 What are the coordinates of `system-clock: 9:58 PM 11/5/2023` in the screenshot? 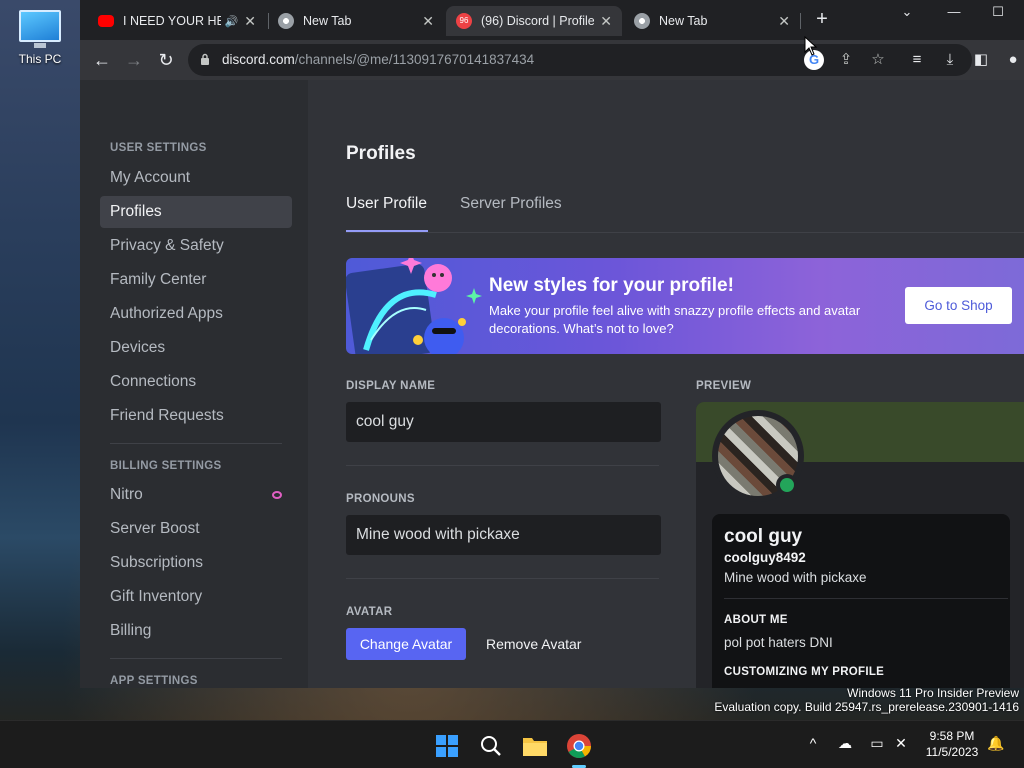 It's located at (952, 744).